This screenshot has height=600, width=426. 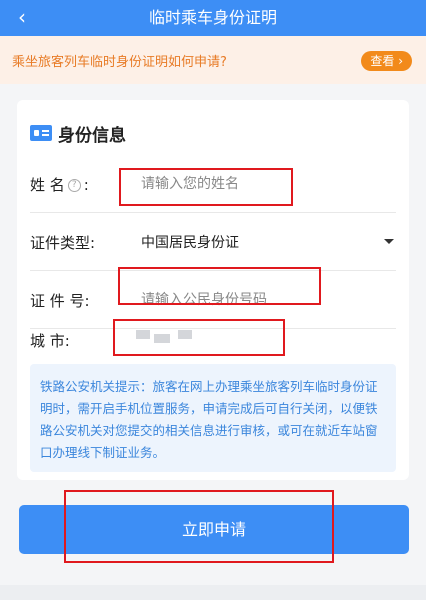 I want to click on id-number-input, so click(x=241, y=300).